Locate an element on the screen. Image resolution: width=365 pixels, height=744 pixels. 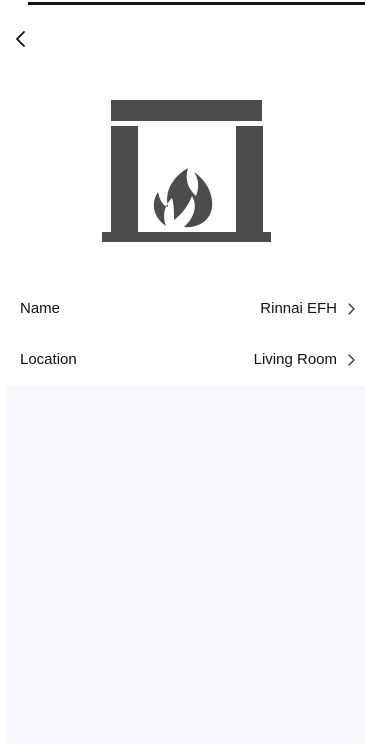
location-label: Location is located at coordinates (48, 359).